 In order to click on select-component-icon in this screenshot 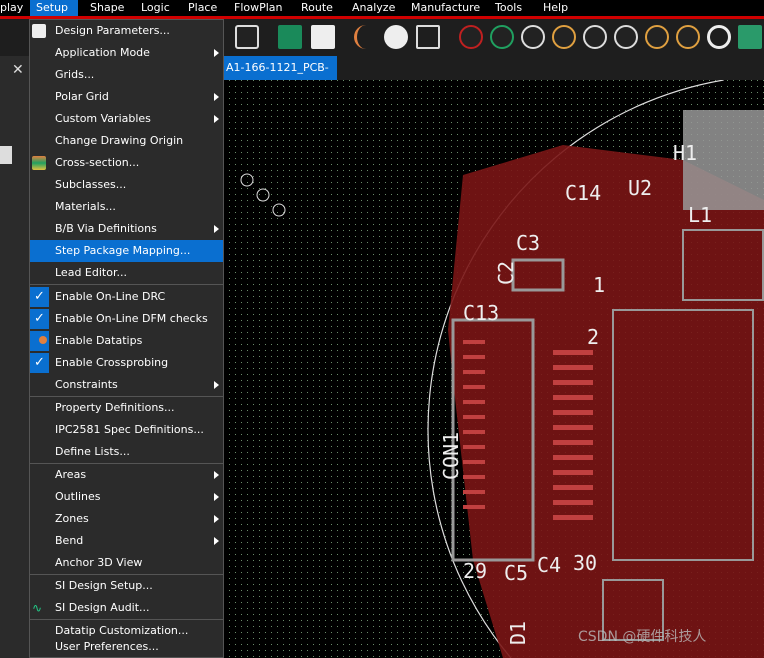, I will do `click(323, 37)`.